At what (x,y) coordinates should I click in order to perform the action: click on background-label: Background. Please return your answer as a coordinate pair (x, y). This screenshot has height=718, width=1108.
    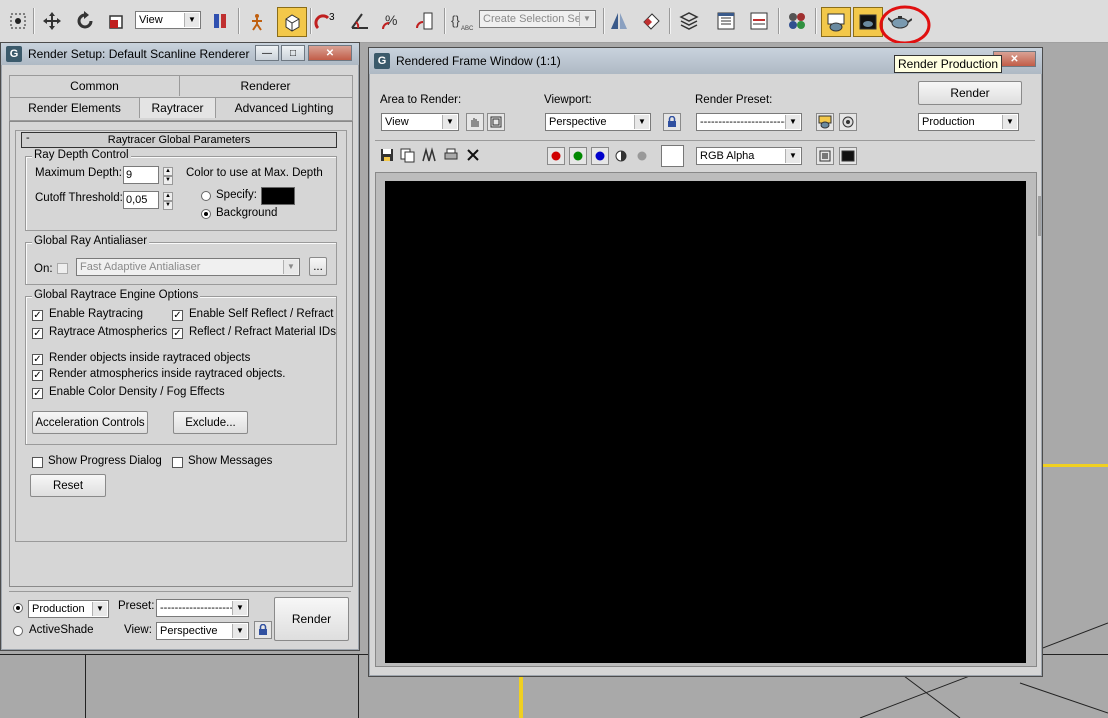
    Looking at the image, I should click on (247, 213).